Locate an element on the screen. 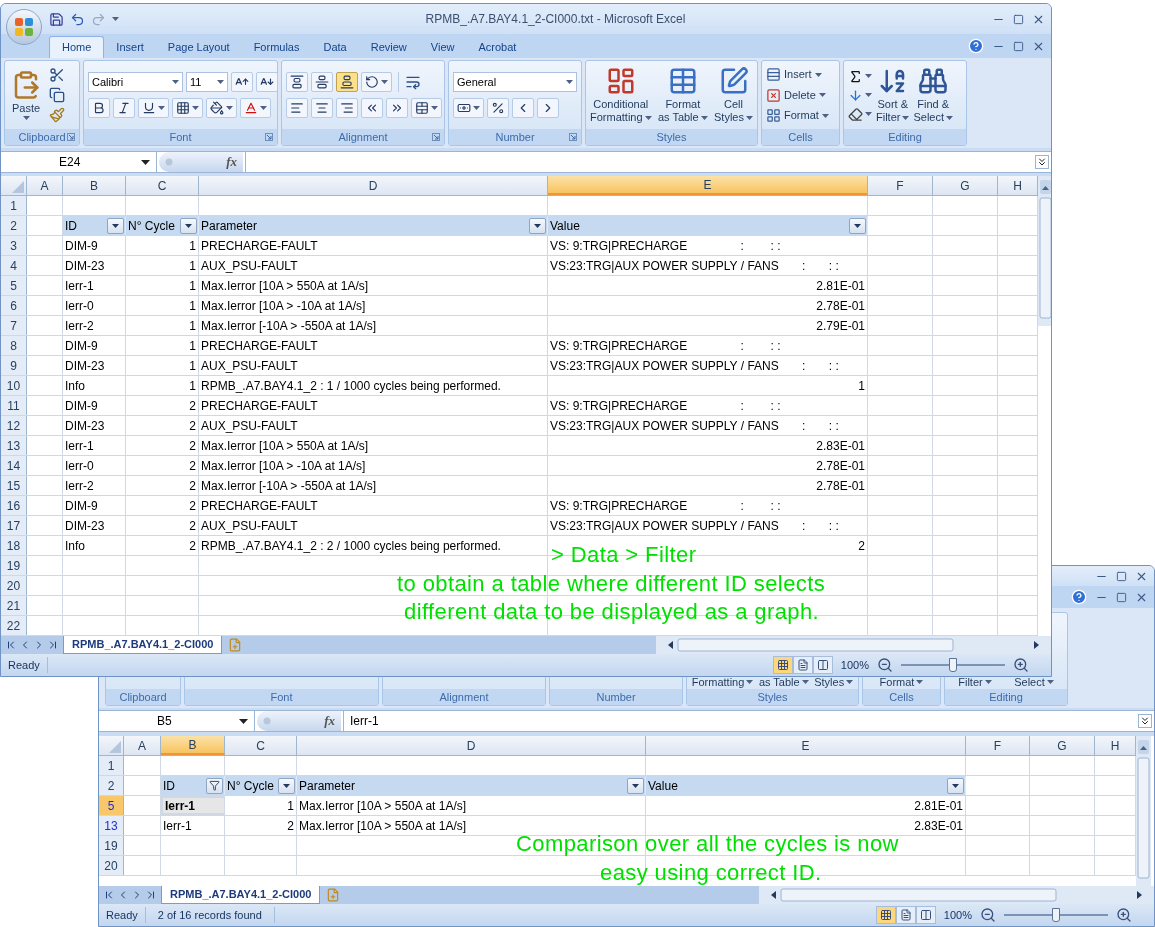 The width and height of the screenshot is (1155, 927). last-sheet-icon is located at coordinates (53, 645).